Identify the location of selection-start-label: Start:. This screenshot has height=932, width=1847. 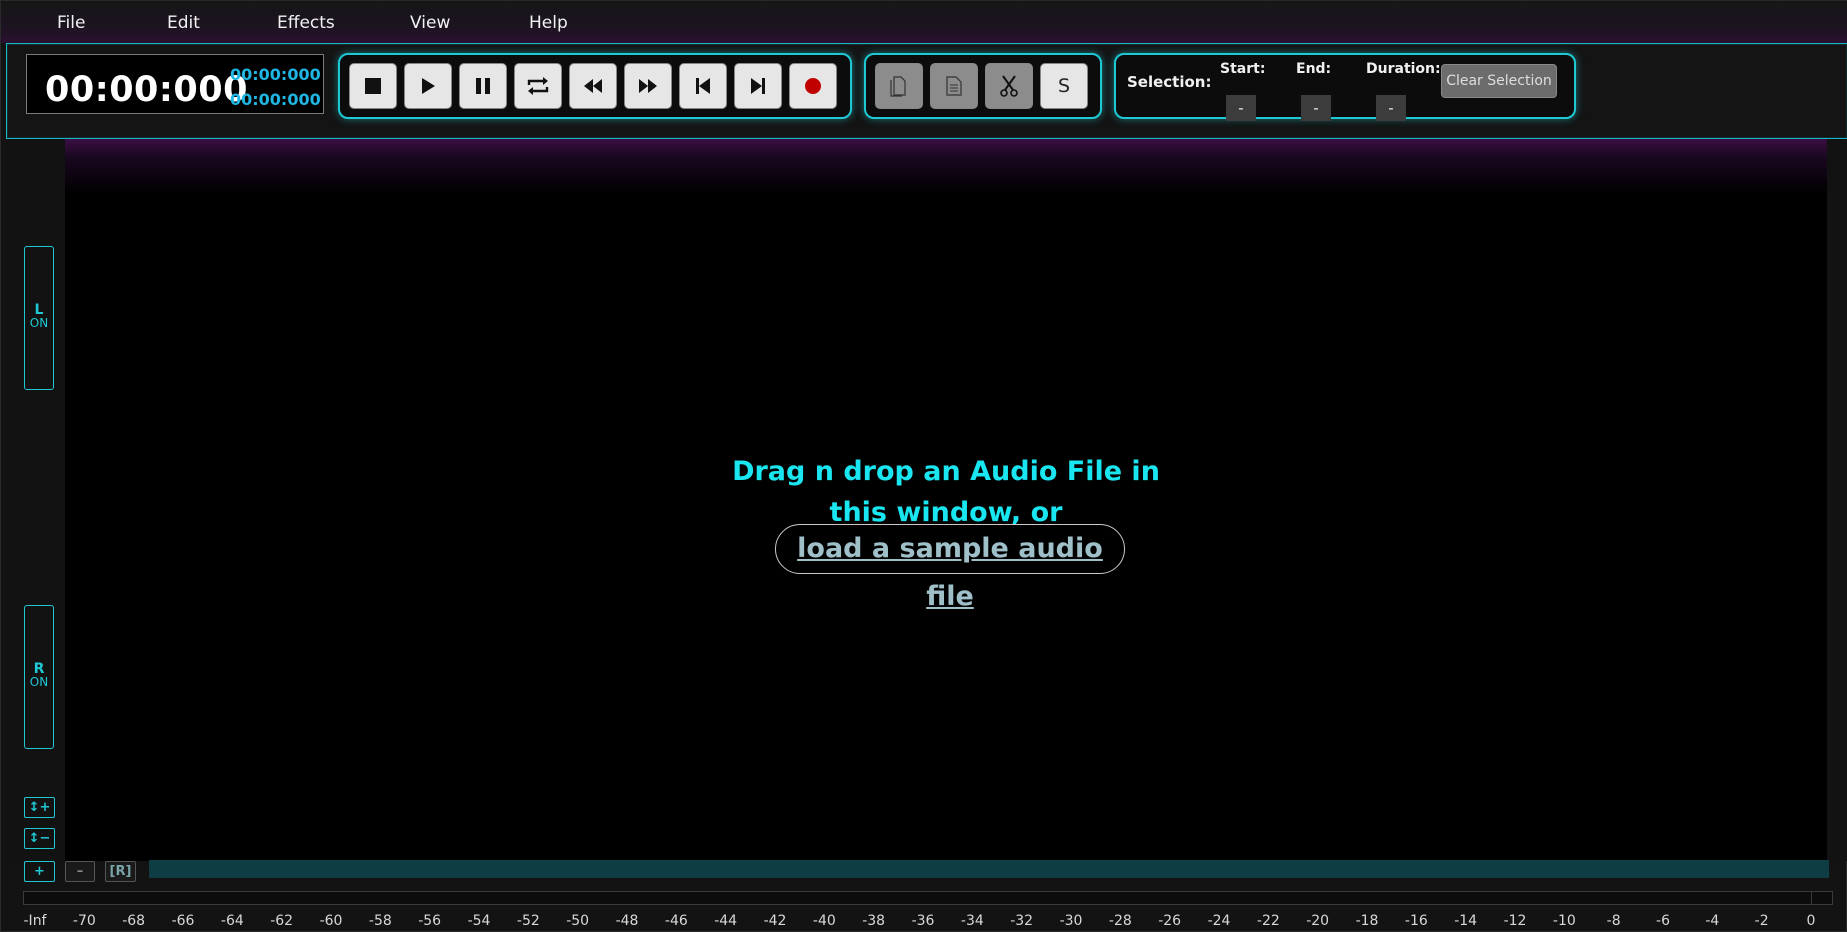
(1243, 69).